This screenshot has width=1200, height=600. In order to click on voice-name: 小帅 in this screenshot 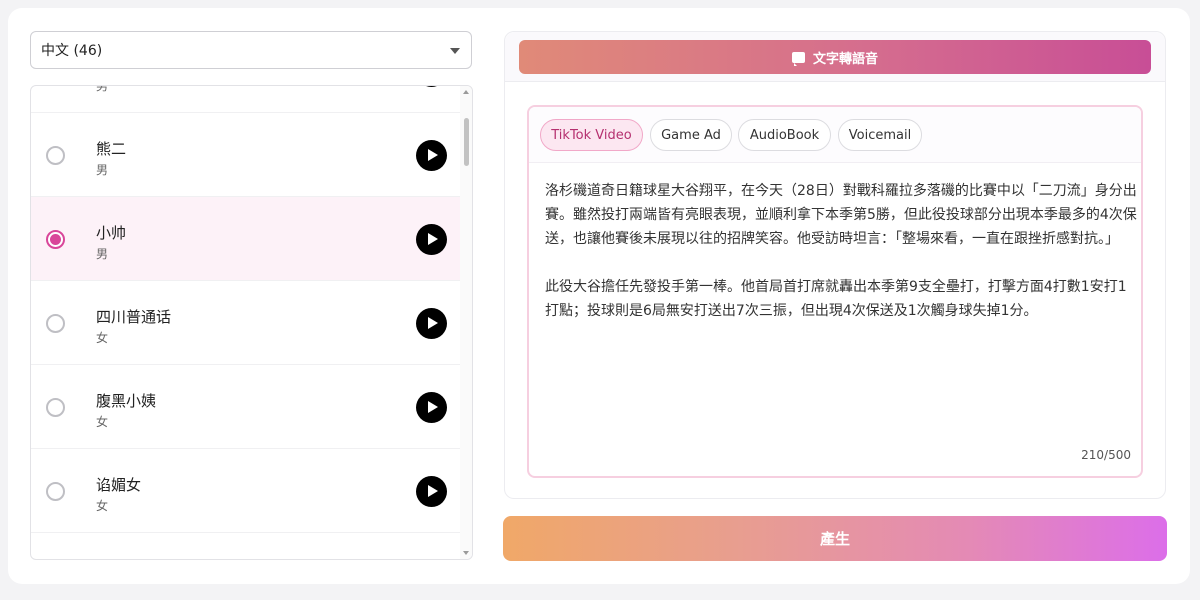, I will do `click(111, 233)`.